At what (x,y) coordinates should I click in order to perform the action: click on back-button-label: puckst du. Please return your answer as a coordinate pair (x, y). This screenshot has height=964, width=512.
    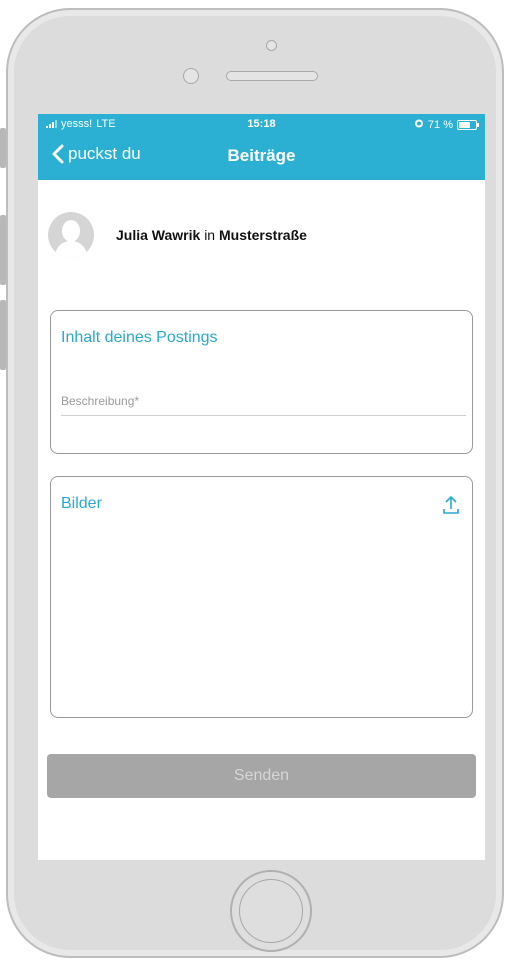
    Looking at the image, I should click on (104, 153).